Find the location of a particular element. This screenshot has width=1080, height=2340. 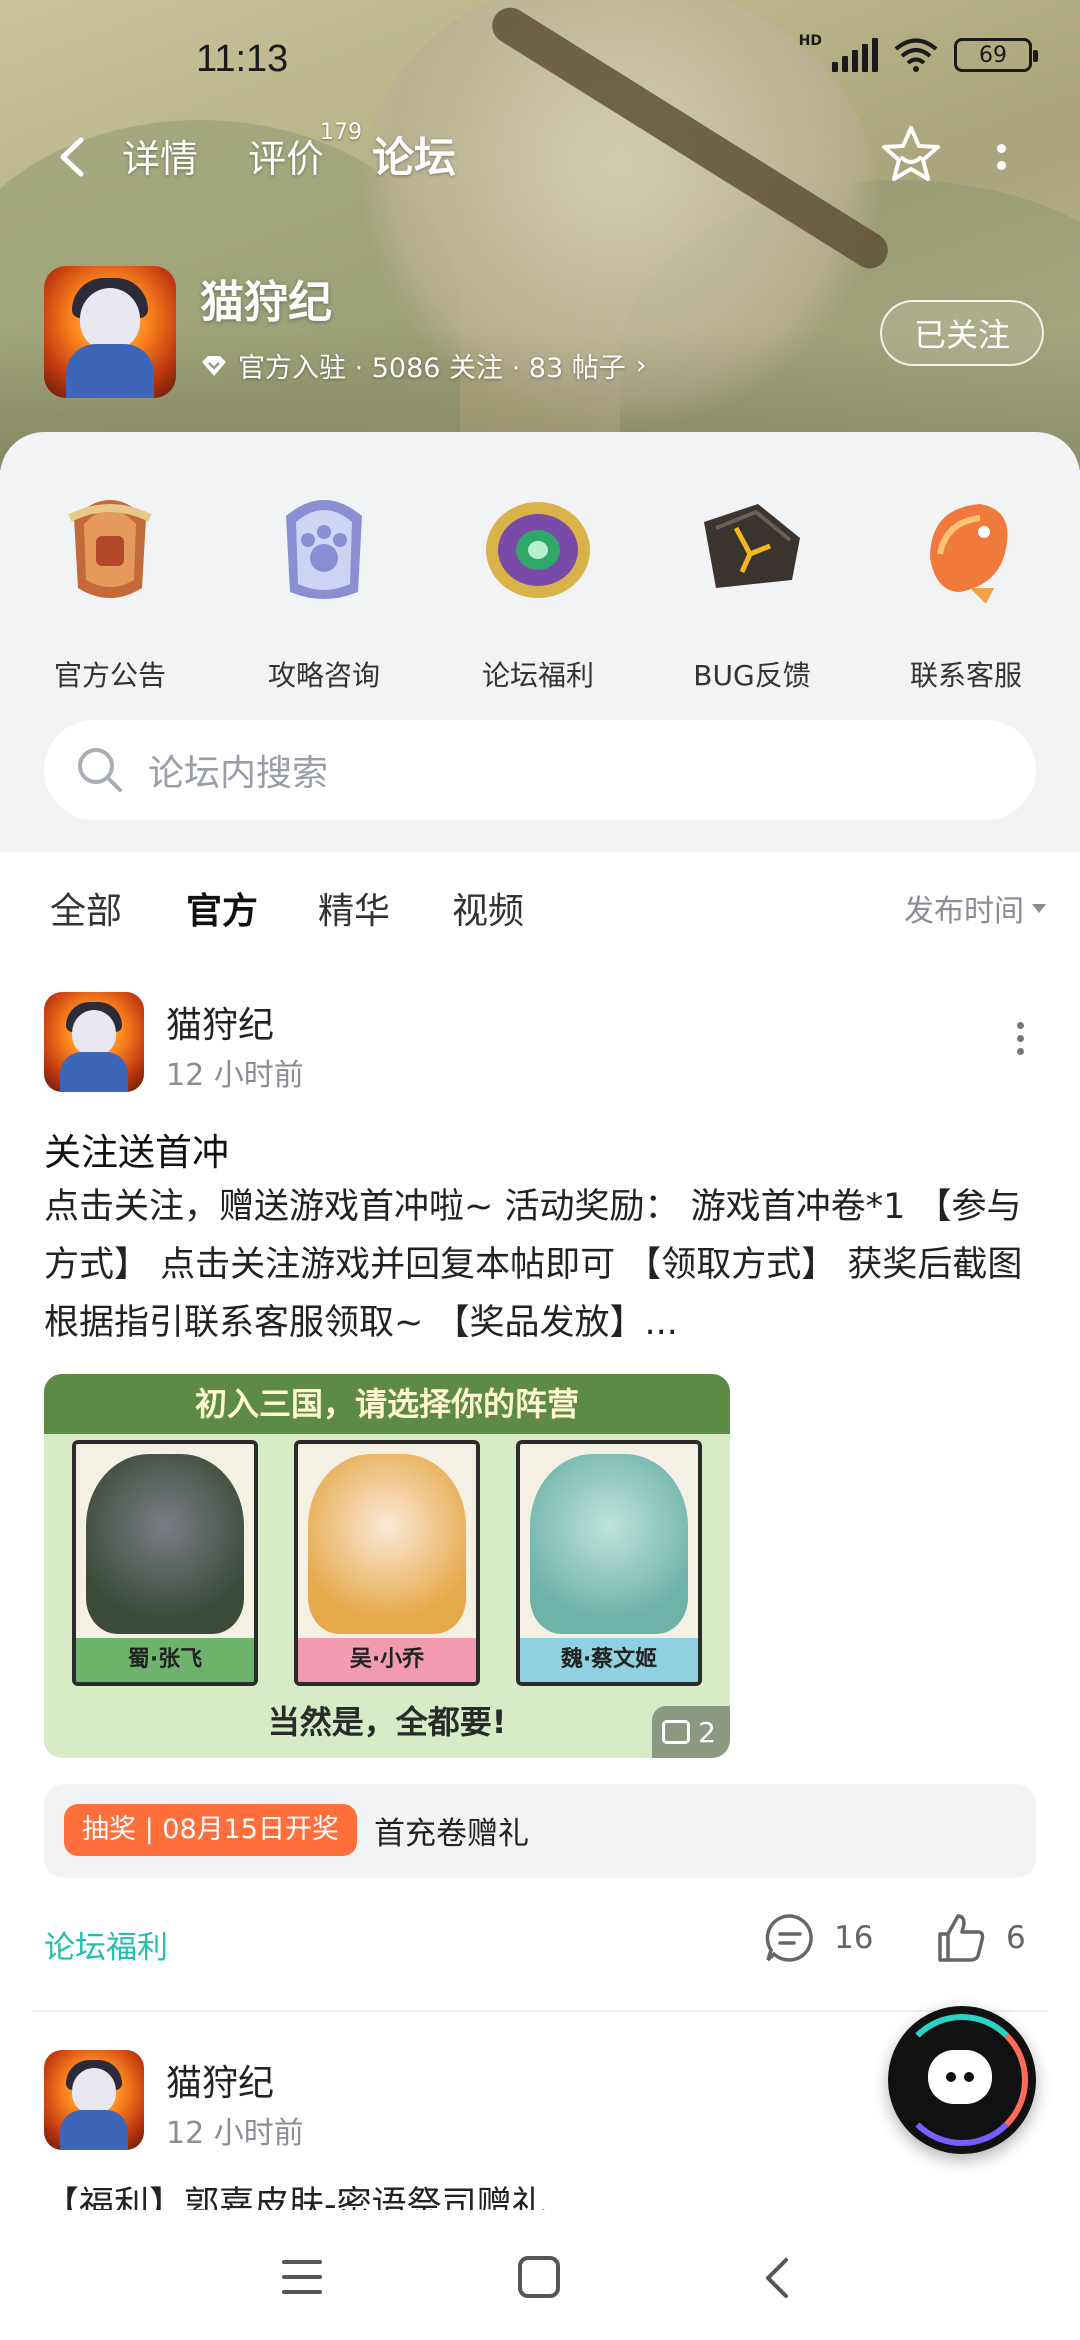

star-icon is located at coordinates (911, 153).